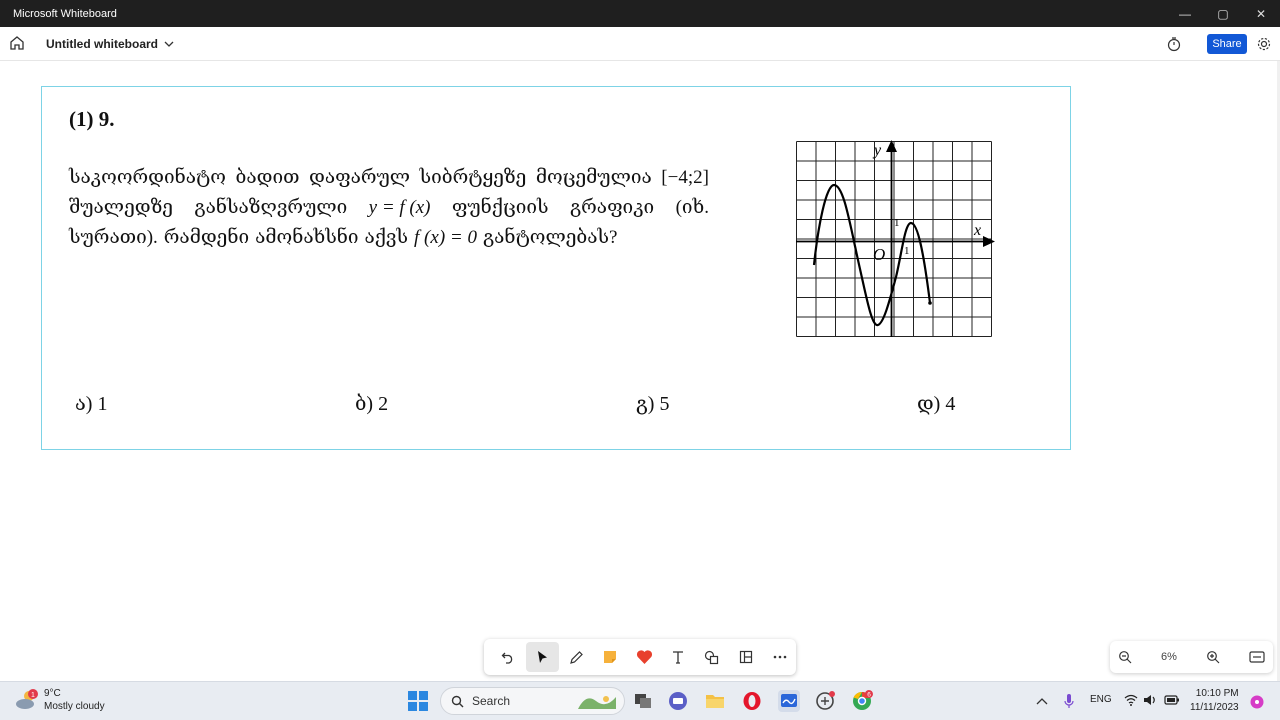 The image size is (1280, 720). Describe the element at coordinates (1257, 702) in the screenshot. I see `notification-icon` at that location.